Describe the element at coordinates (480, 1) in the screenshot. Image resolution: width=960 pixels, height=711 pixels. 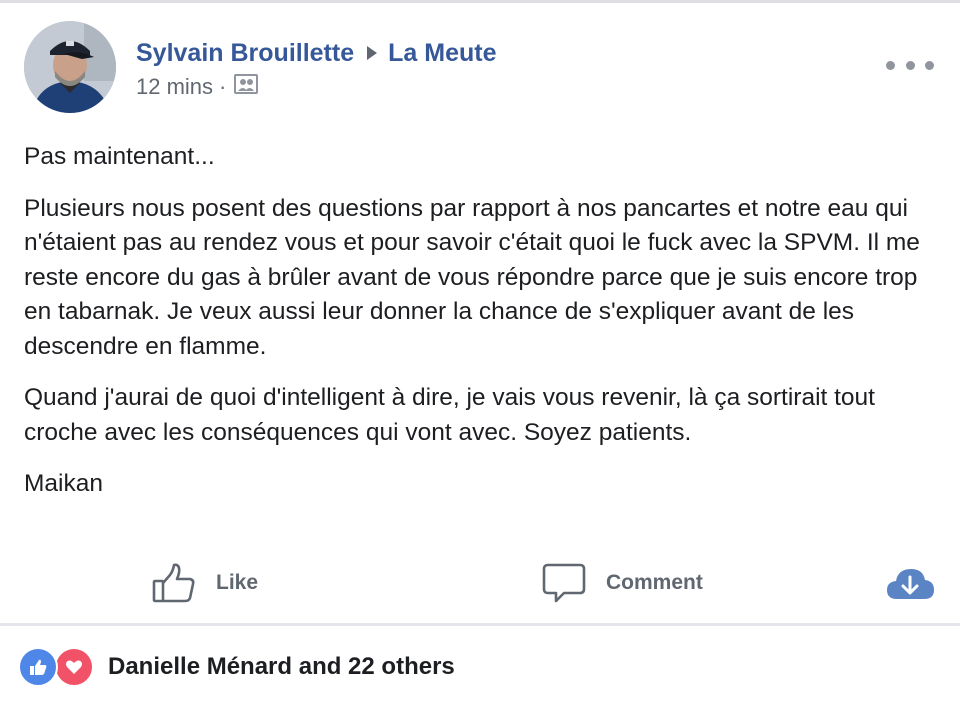
I see `top-divider` at that location.